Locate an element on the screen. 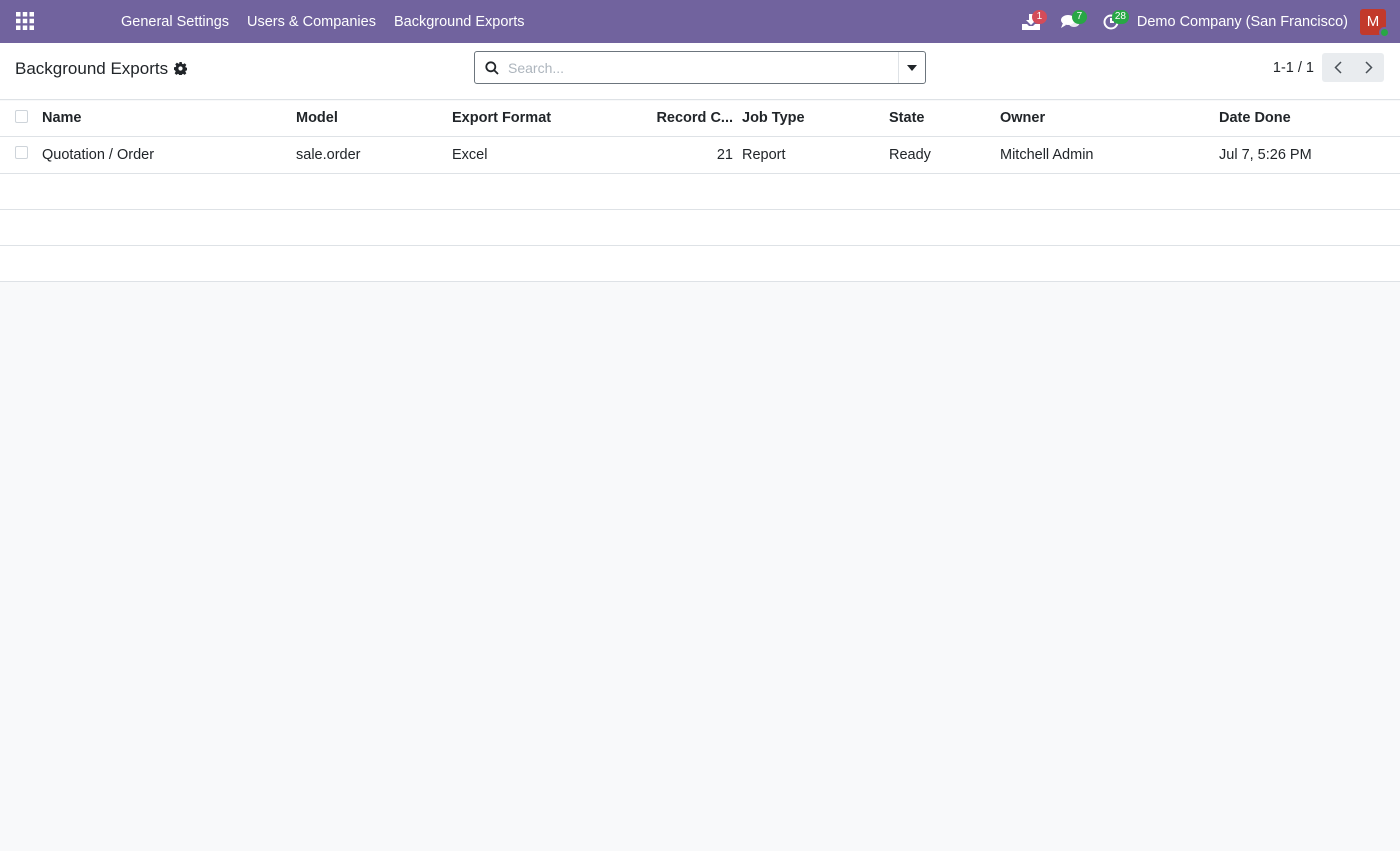  column-header-job-type: Job Type is located at coordinates (815, 119).